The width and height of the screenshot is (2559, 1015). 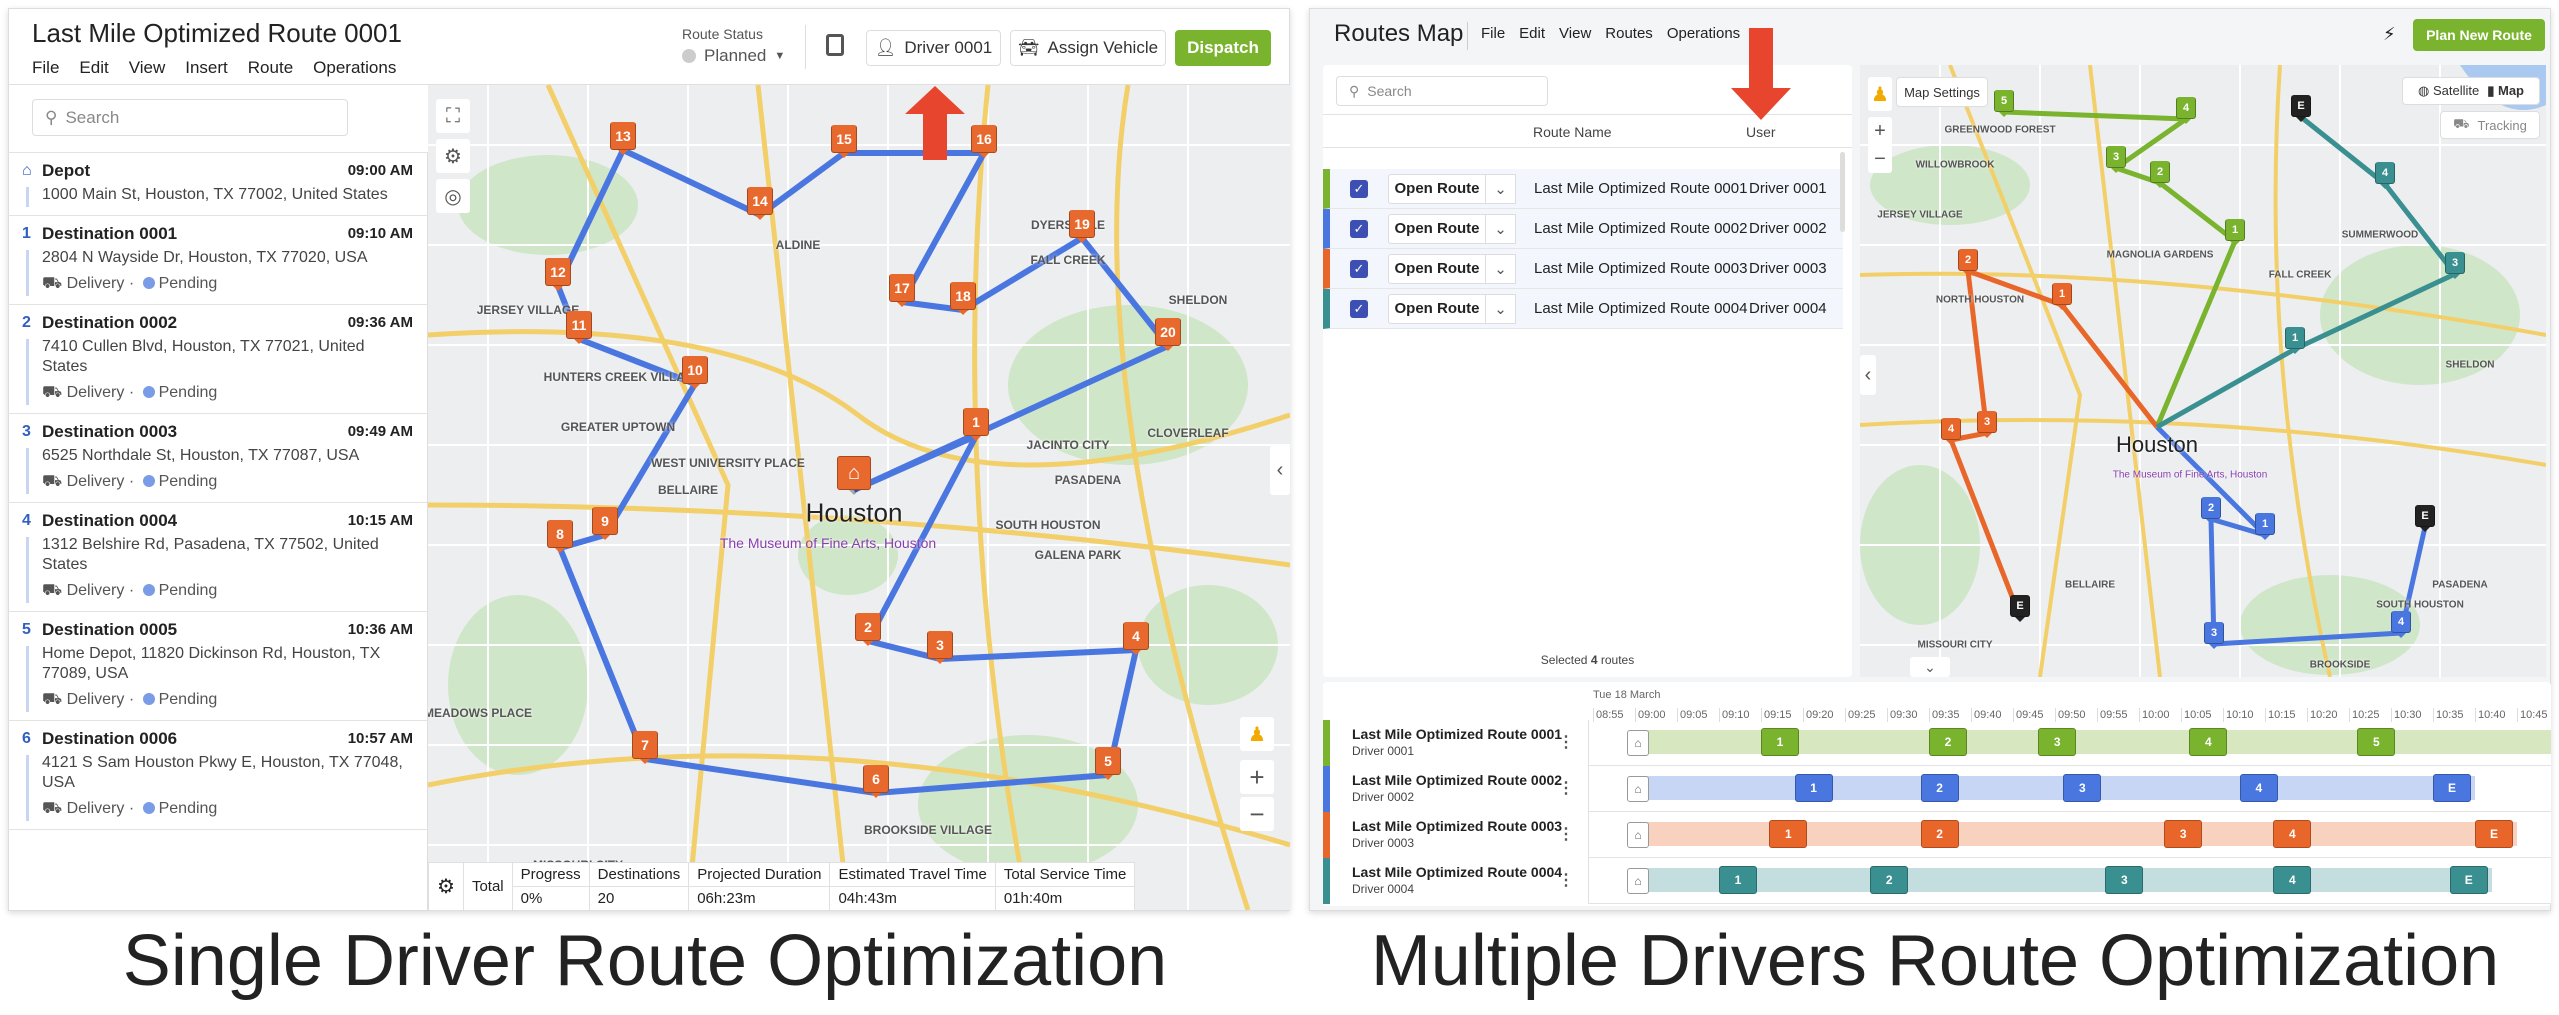 What do you see at coordinates (940, 647) in the screenshot?
I see `stop-marker: 3` at bounding box center [940, 647].